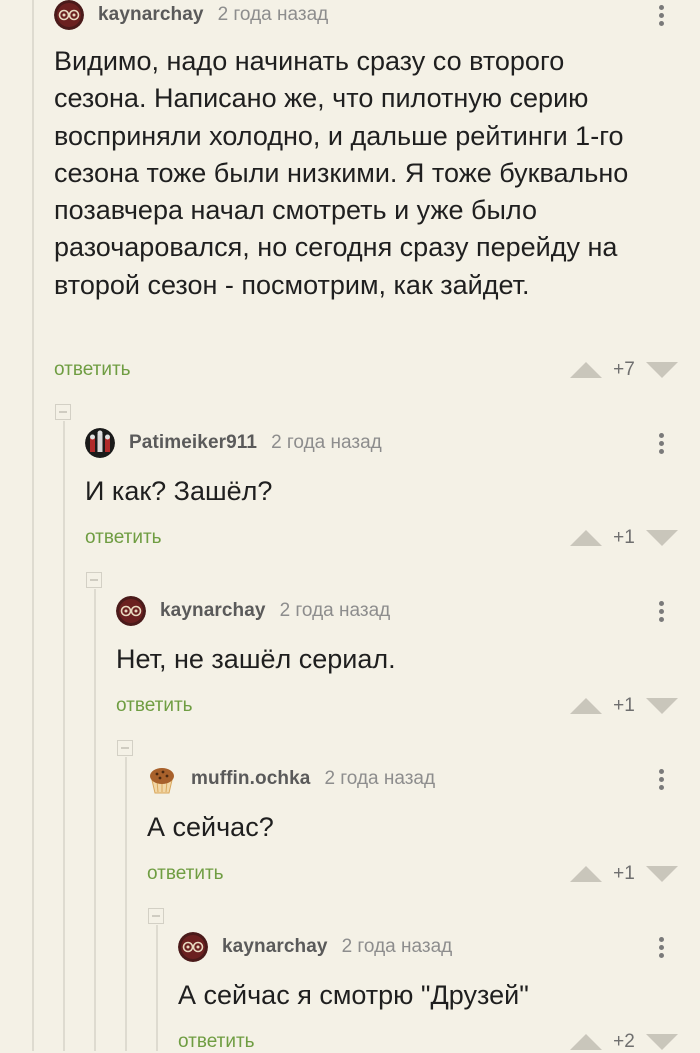 The image size is (700, 1053). What do you see at coordinates (100, 443) in the screenshot?
I see `patimeiker-avatar` at bounding box center [100, 443].